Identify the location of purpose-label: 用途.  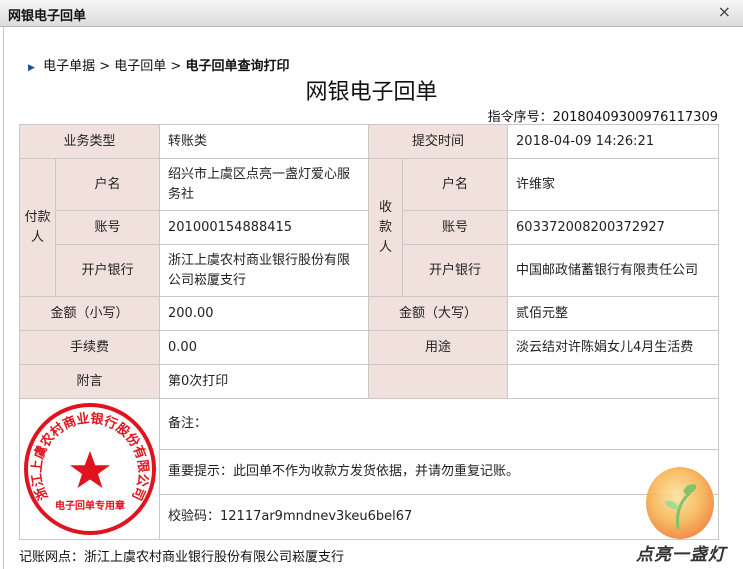
(438, 347).